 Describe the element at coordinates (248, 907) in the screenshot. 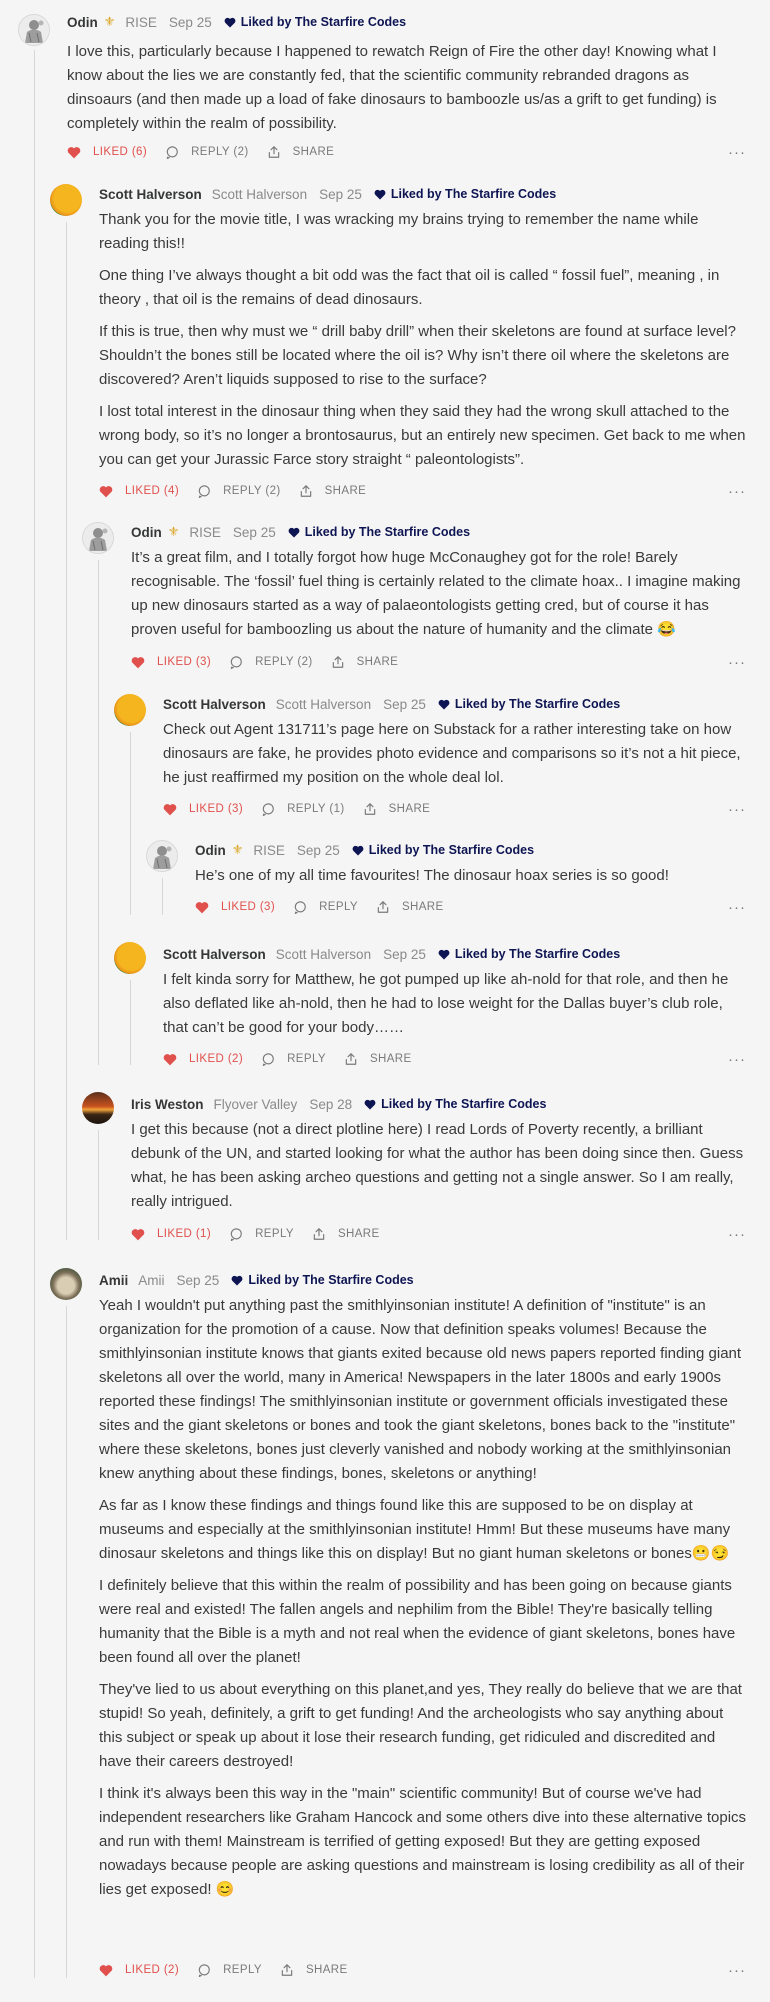

I see `like-count-label: LIKED (3)` at that location.